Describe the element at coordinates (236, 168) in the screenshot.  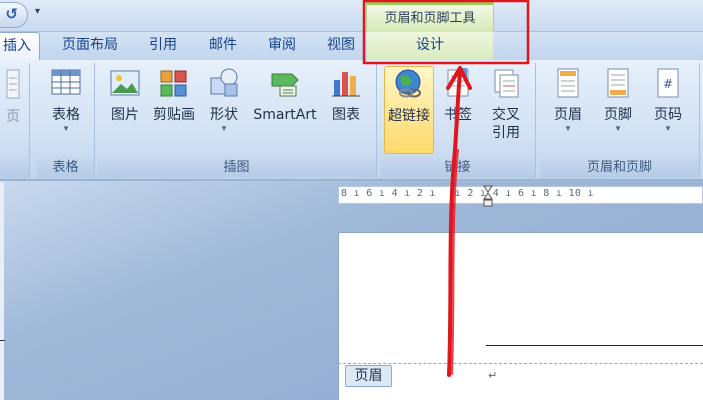
I see `group-illustrations-label: 插图` at that location.